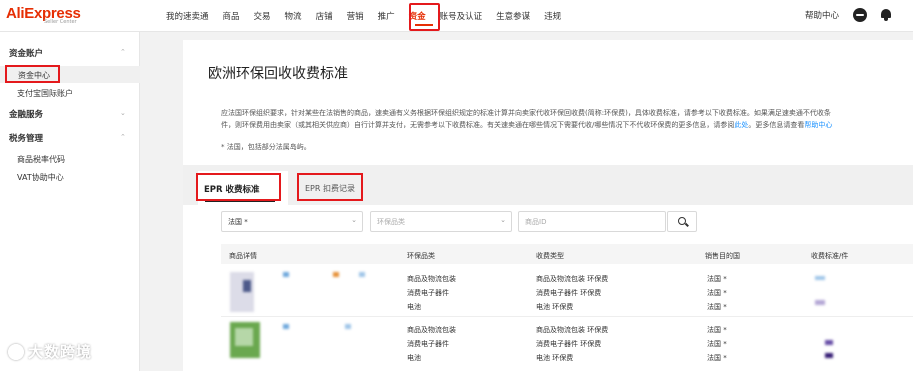  What do you see at coordinates (355, 16) in the screenshot?
I see `nav-marketing: 营销` at bounding box center [355, 16].